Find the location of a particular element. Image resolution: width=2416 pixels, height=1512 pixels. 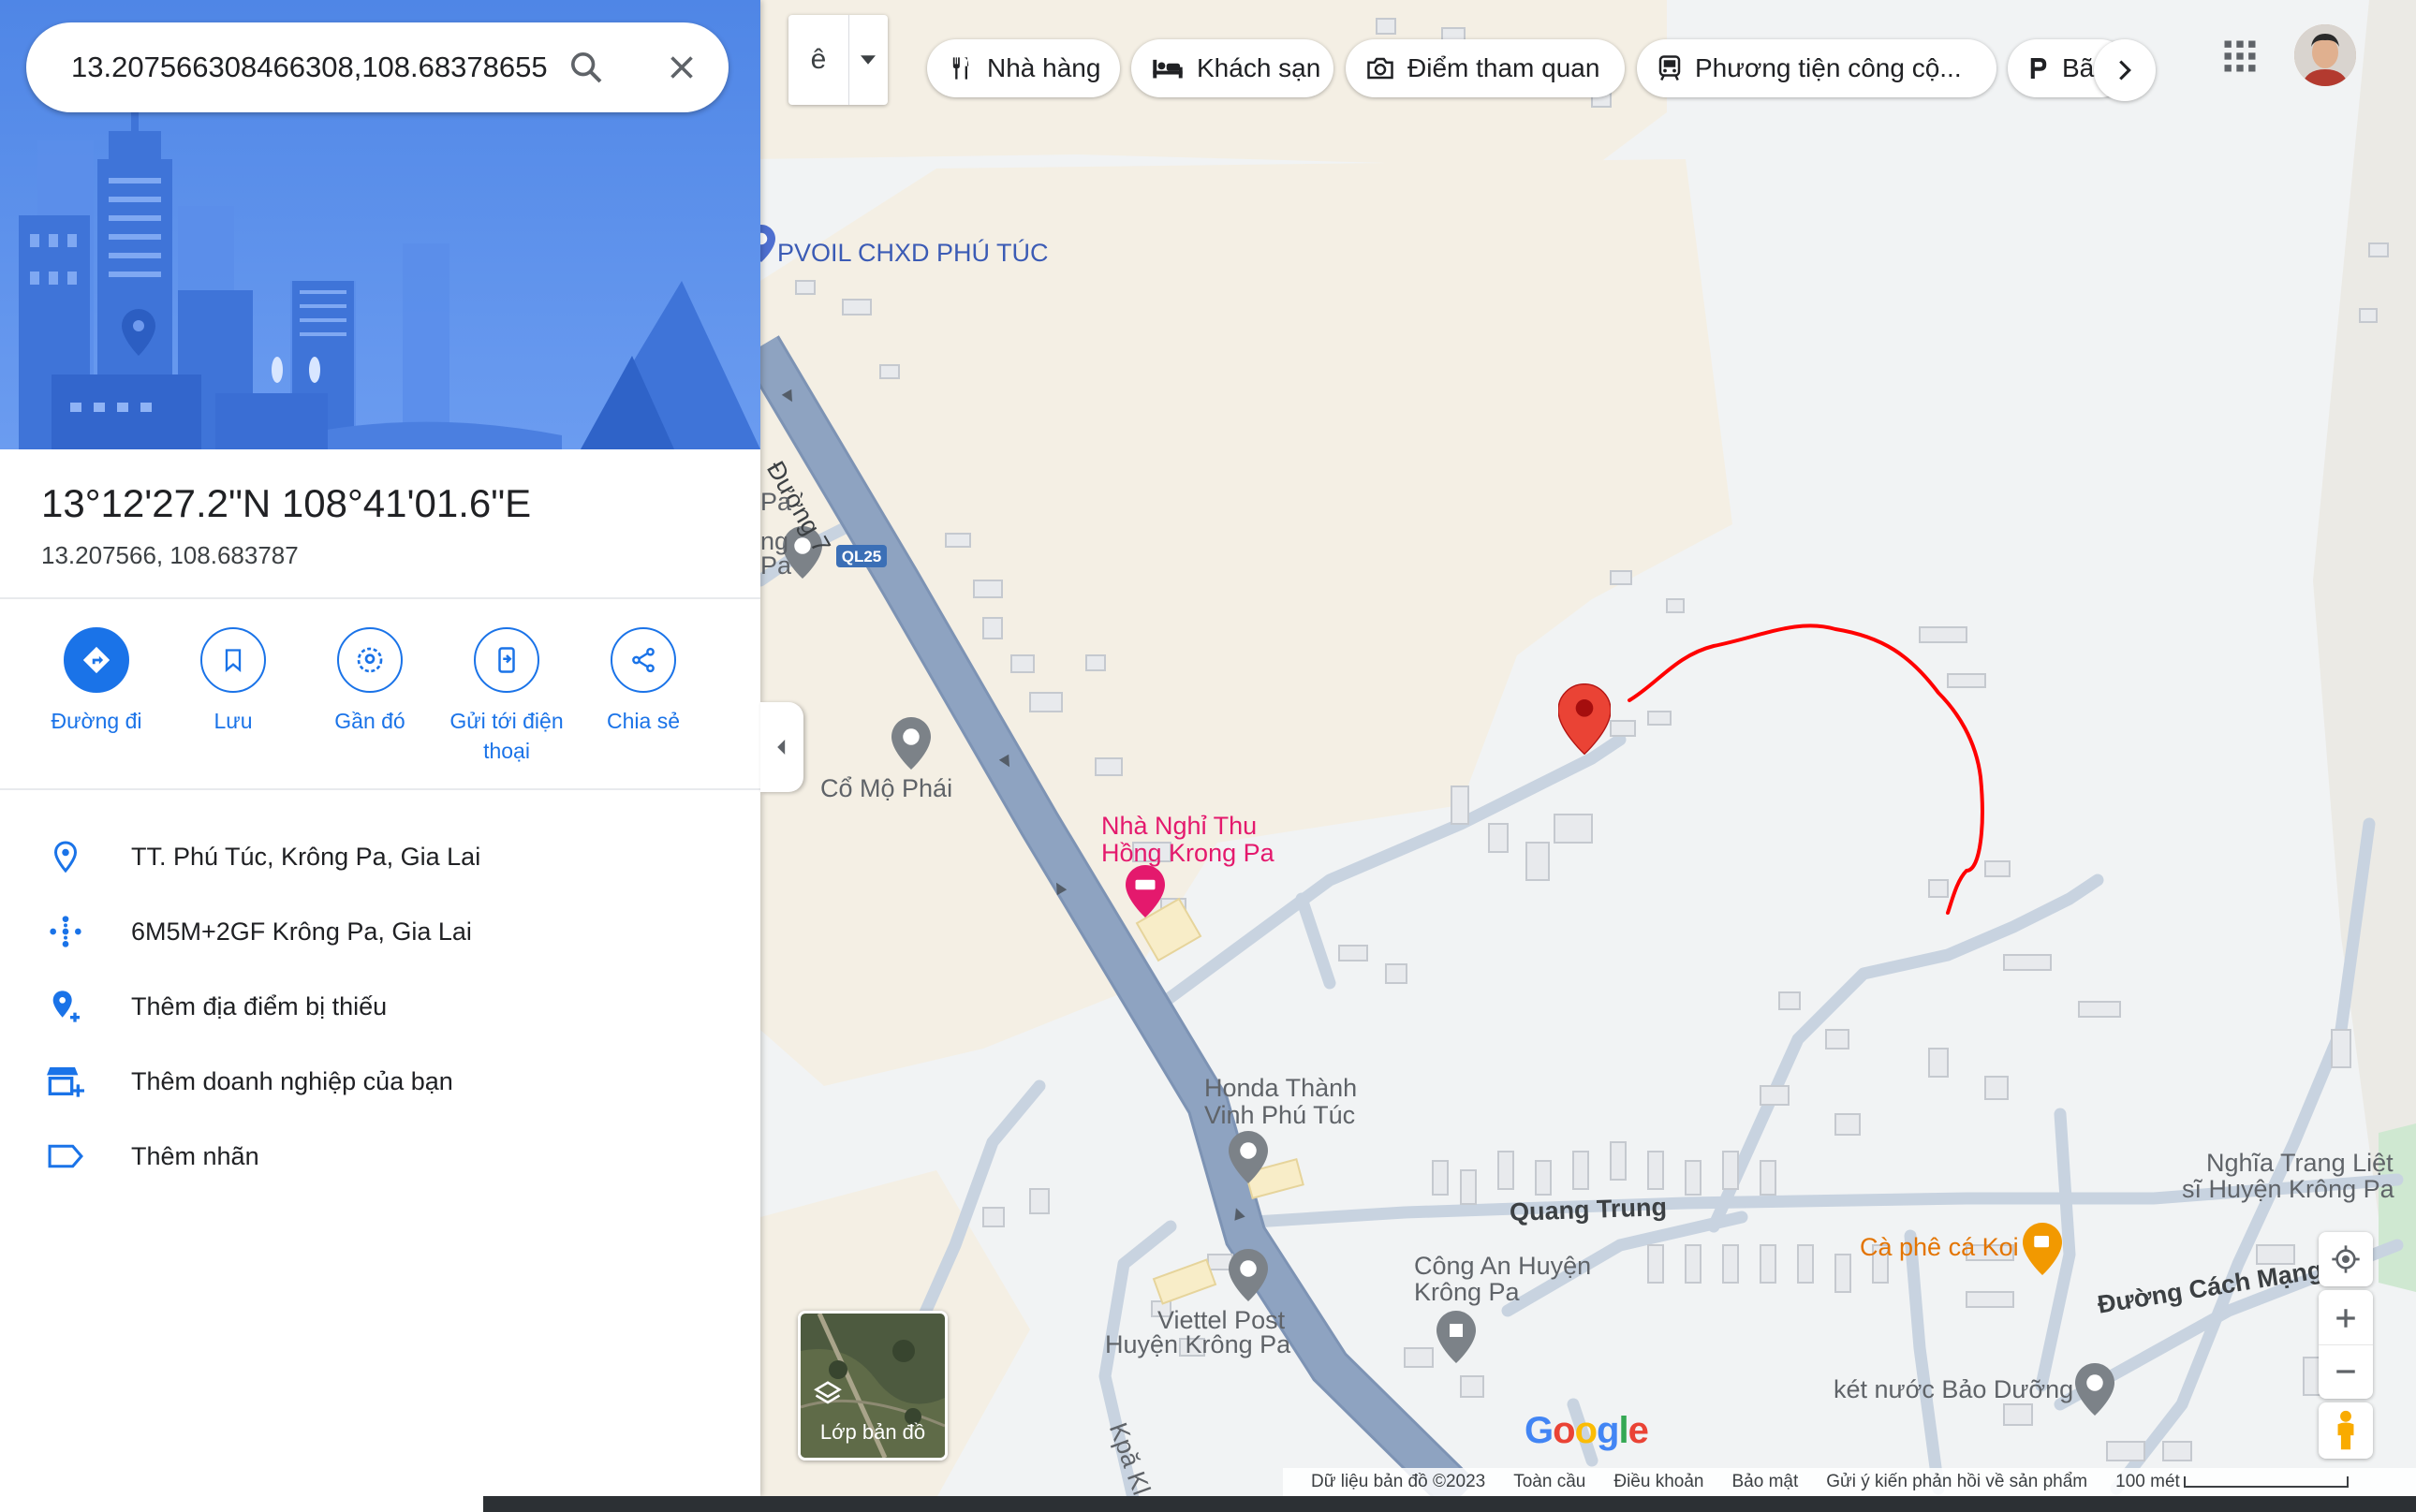

add-business-icon is located at coordinates (66, 1082).